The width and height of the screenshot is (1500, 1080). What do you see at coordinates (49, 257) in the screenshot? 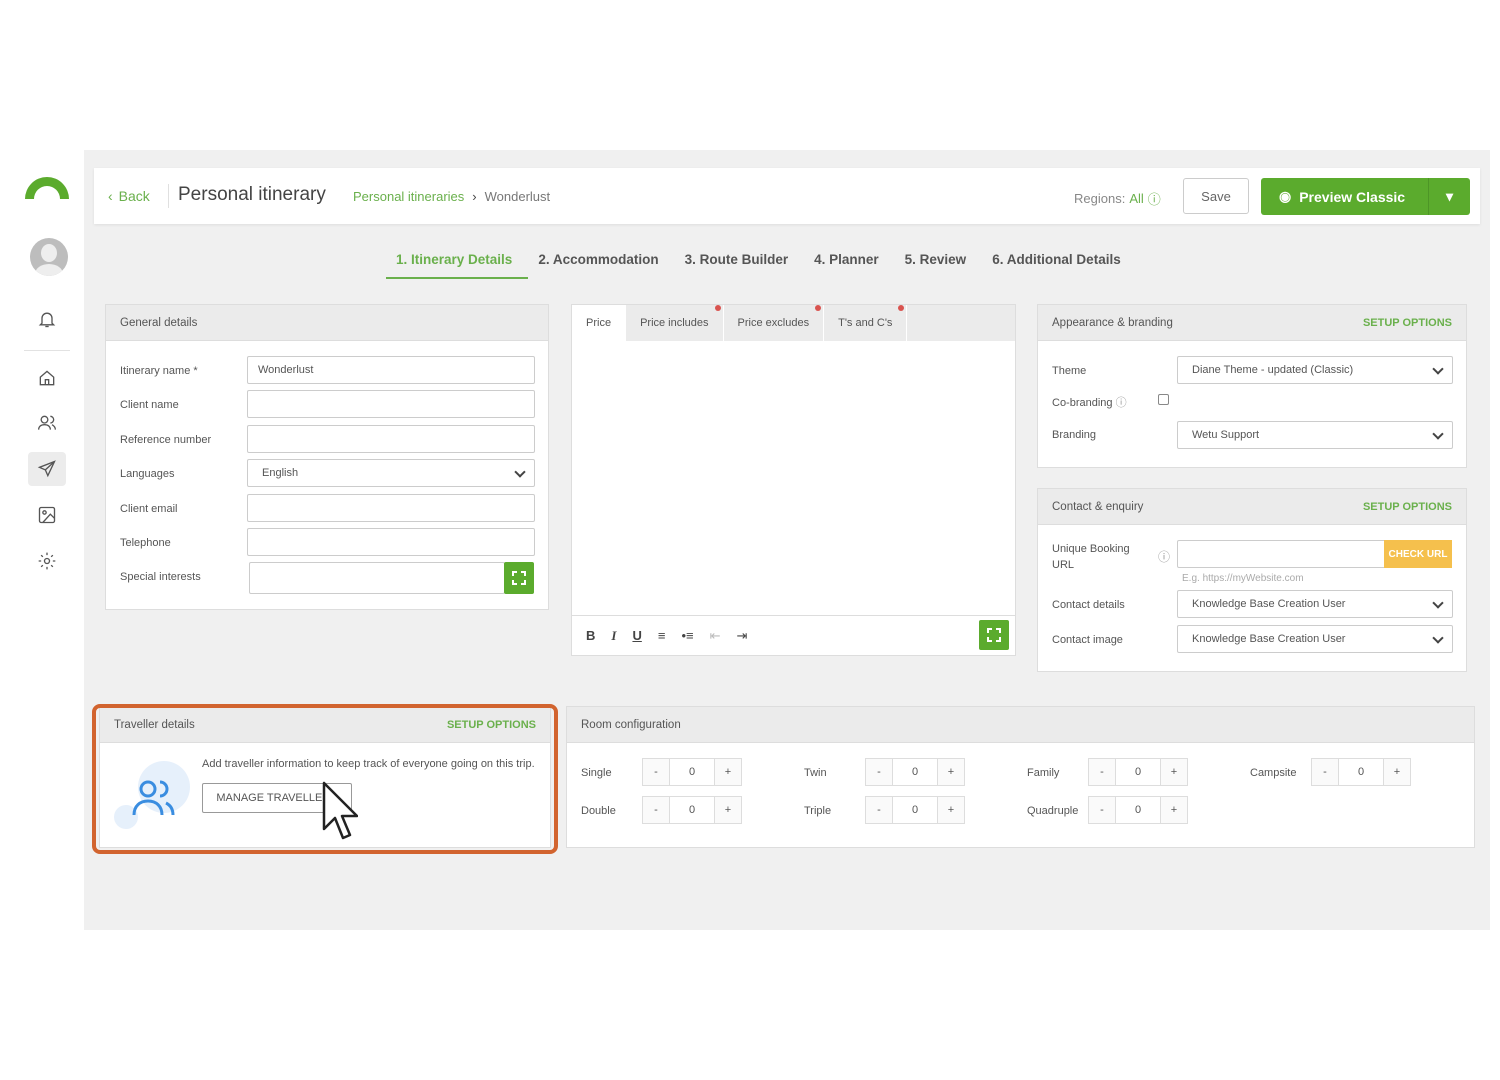
I see `avatar` at bounding box center [49, 257].